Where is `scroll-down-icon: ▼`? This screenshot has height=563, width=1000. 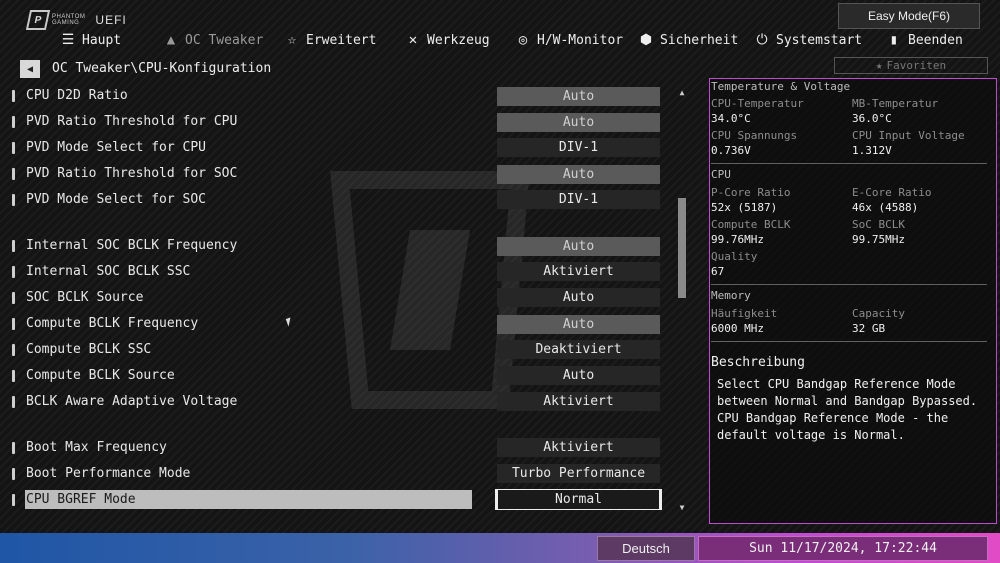 scroll-down-icon: ▼ is located at coordinates (682, 507).